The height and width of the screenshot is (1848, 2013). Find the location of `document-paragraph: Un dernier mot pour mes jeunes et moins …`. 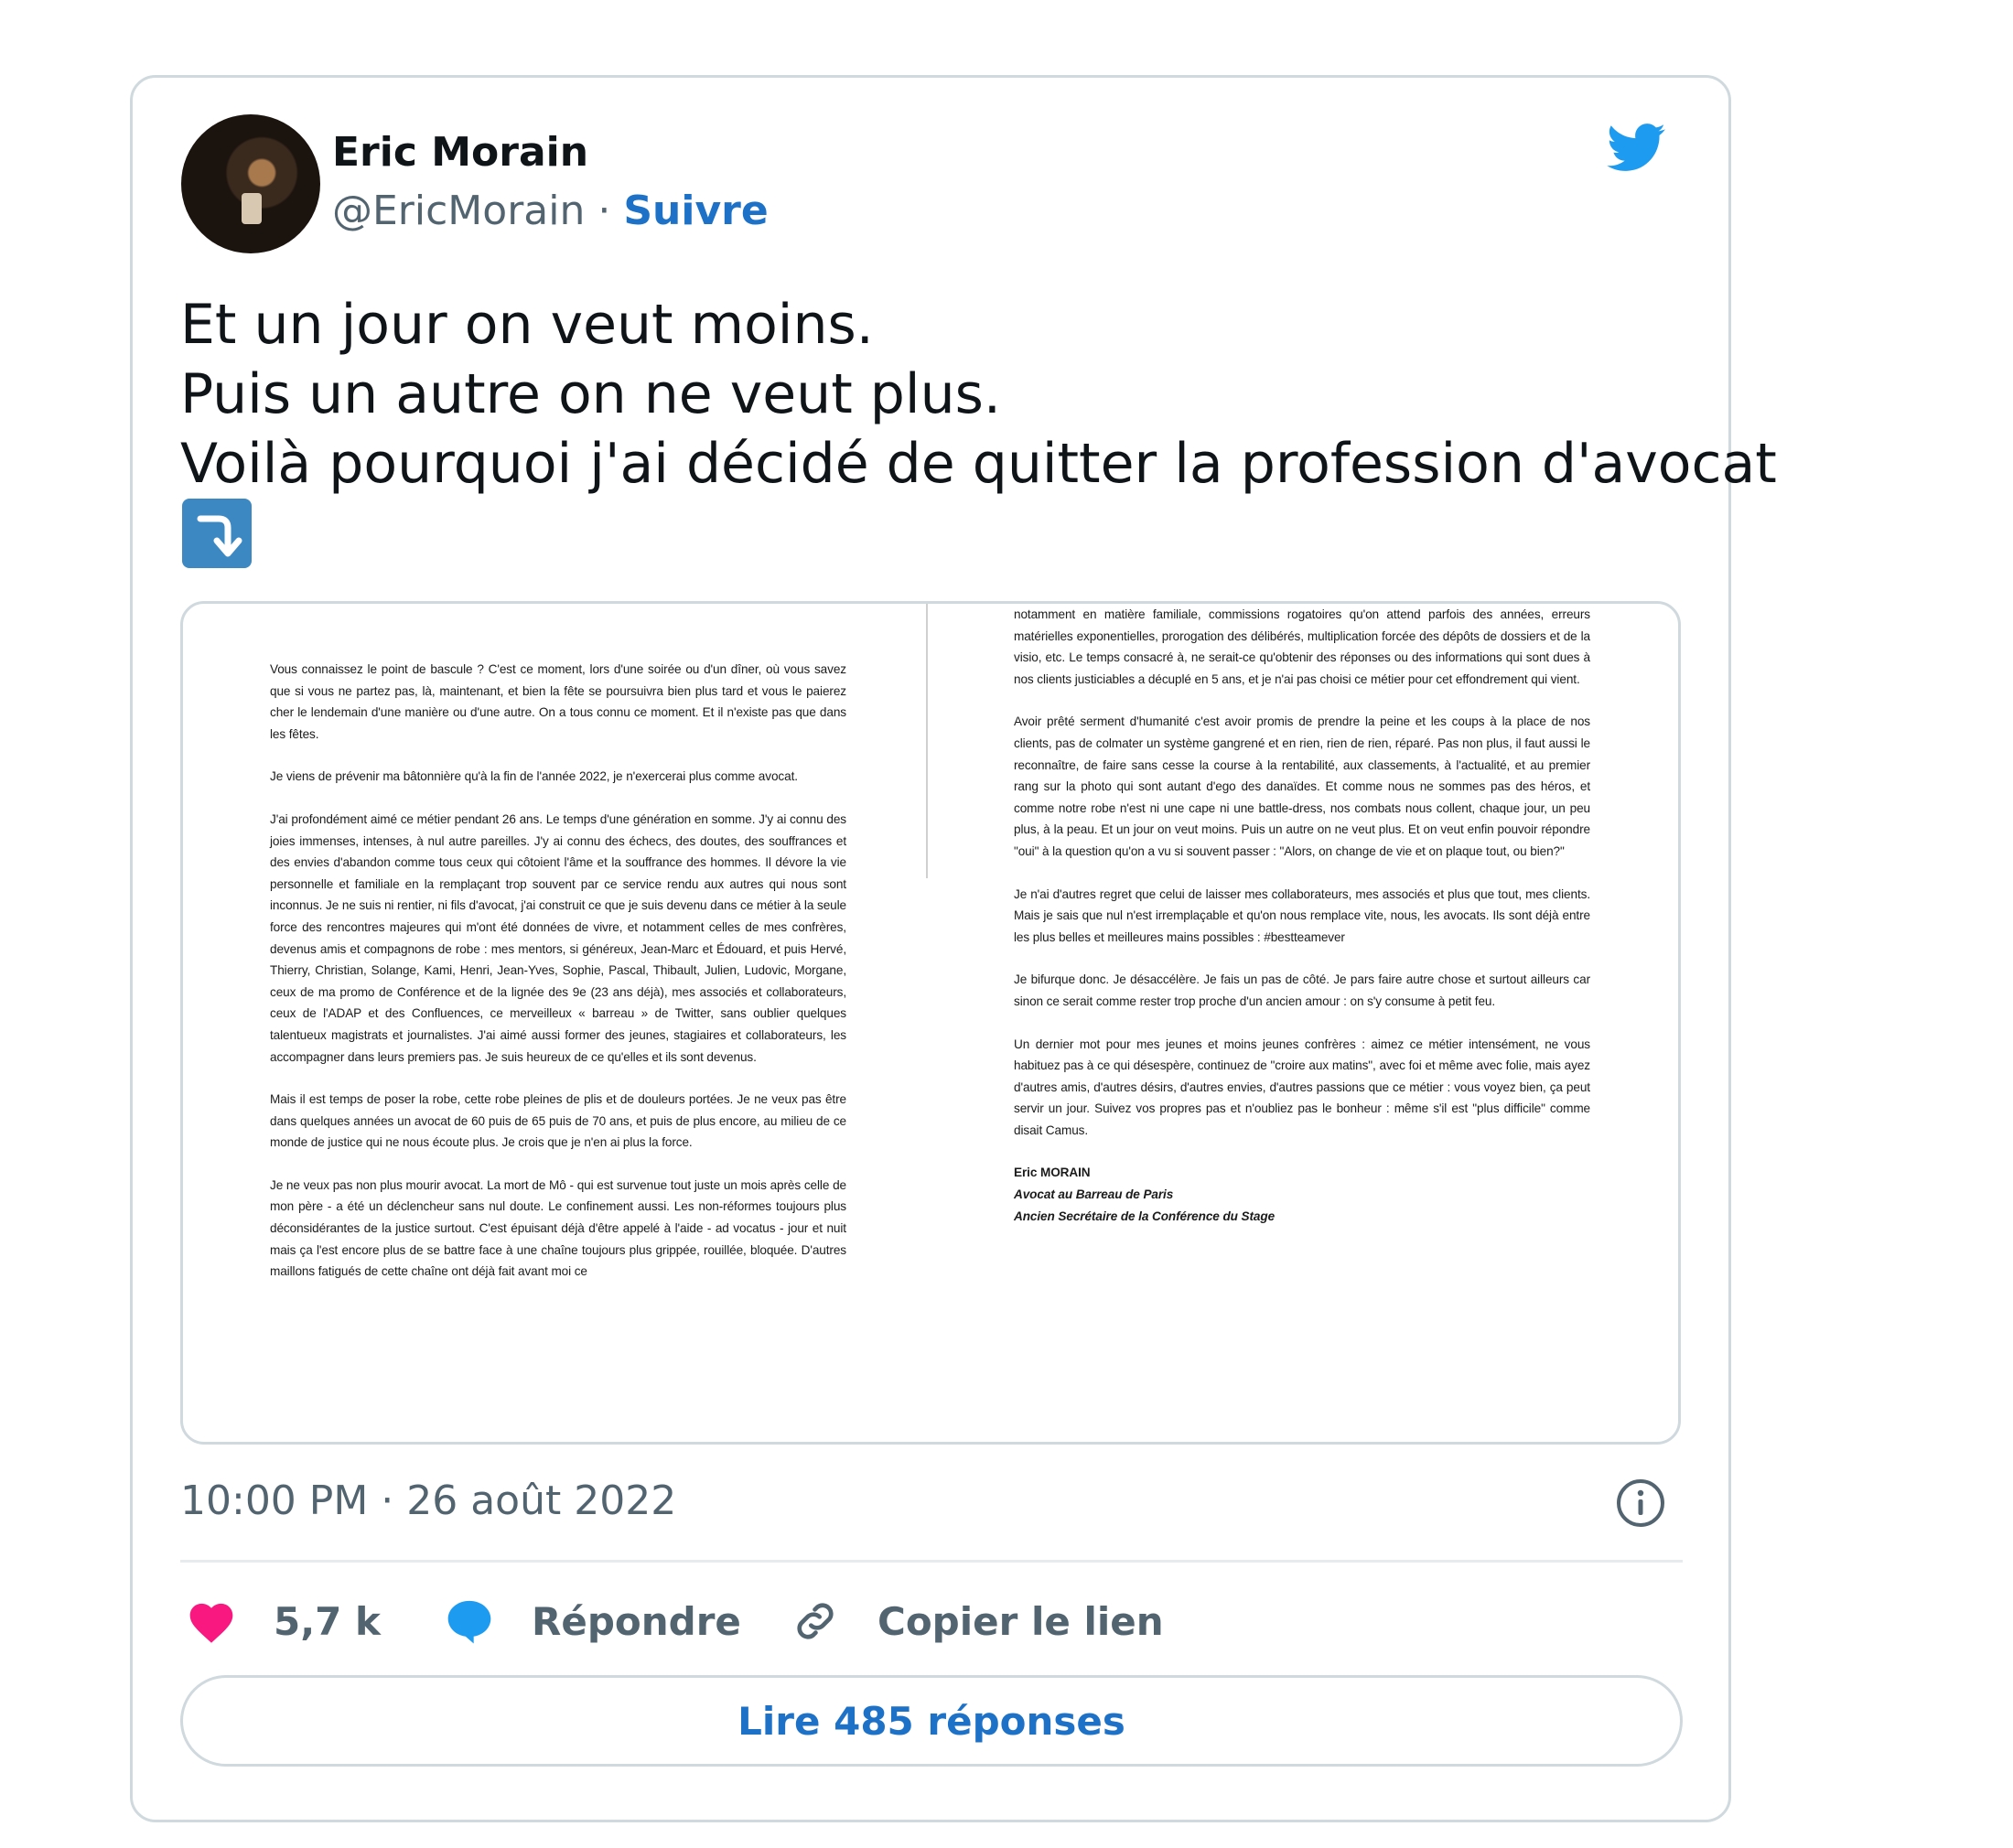

document-paragraph: Un dernier mot pour mes jeunes et moins … is located at coordinates (1302, 1087).